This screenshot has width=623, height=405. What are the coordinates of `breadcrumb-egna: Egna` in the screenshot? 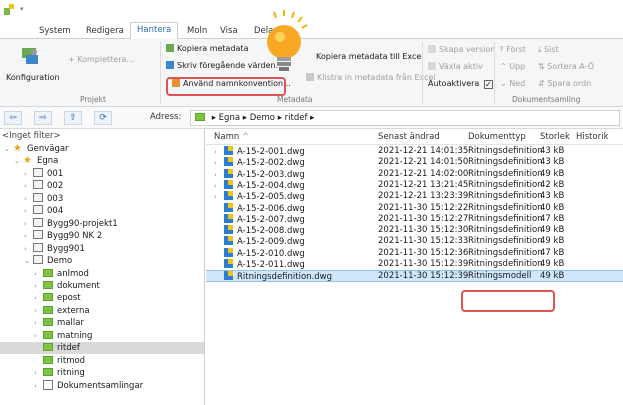 It's located at (229, 118).